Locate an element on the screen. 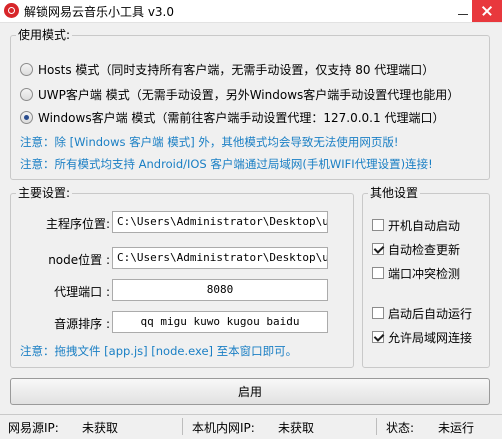  mode-note-1: 注意：除 [Windows 客户端 模式] 外，其他模式均会导致无法使用网页版! is located at coordinates (209, 142).